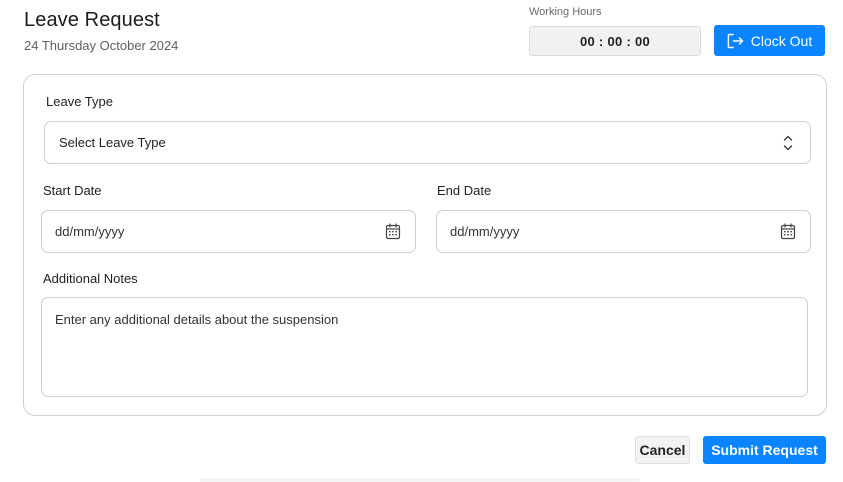 Image resolution: width=843 pixels, height=482 pixels. Describe the element at coordinates (764, 450) in the screenshot. I see `submit-request-button: Submit Request` at that location.